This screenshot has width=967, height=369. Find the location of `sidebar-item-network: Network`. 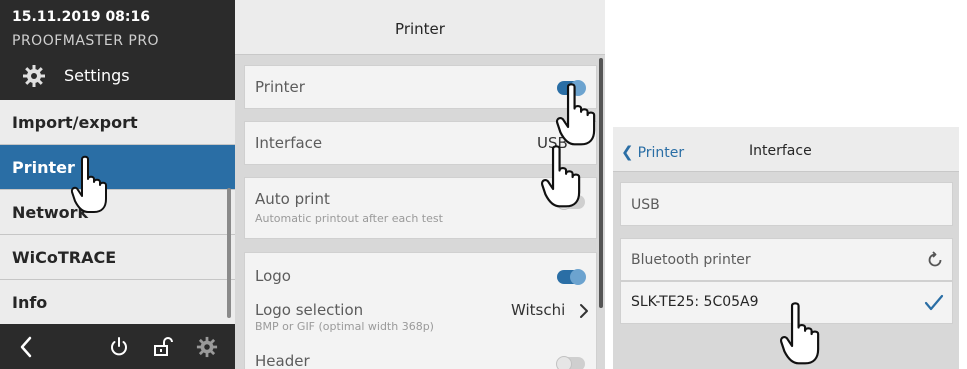

sidebar-item-network: Network is located at coordinates (117, 212).